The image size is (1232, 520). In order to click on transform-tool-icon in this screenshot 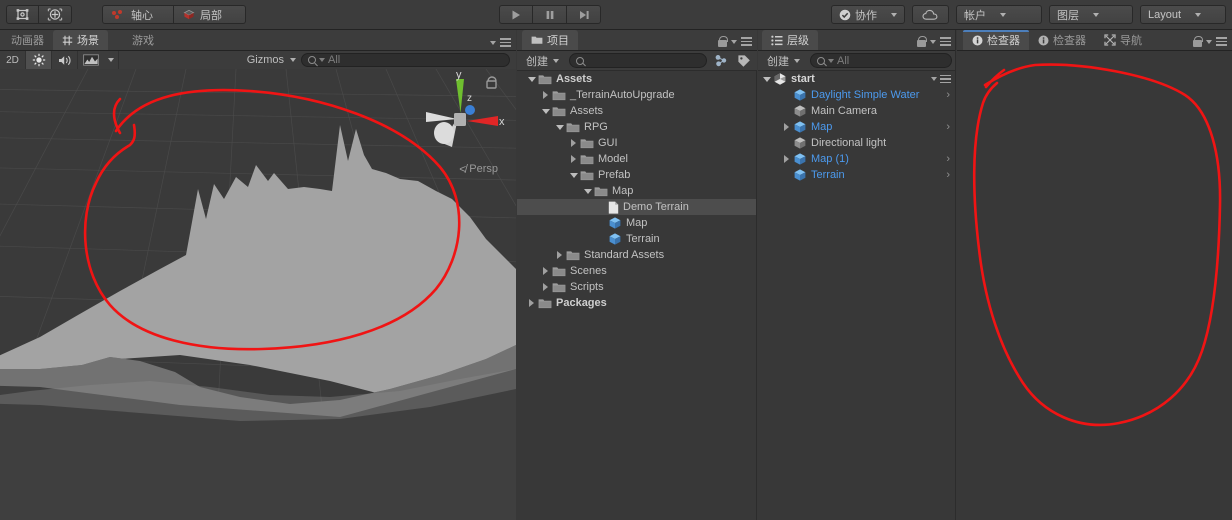, I will do `click(55, 14)`.